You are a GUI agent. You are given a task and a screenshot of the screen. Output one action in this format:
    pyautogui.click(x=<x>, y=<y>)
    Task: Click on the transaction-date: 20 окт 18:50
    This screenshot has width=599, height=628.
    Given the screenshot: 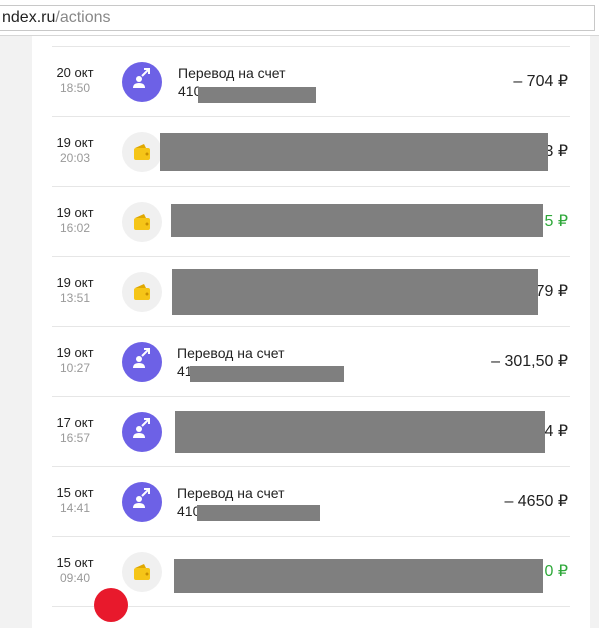 What is the action you would take?
    pyautogui.click(x=75, y=80)
    